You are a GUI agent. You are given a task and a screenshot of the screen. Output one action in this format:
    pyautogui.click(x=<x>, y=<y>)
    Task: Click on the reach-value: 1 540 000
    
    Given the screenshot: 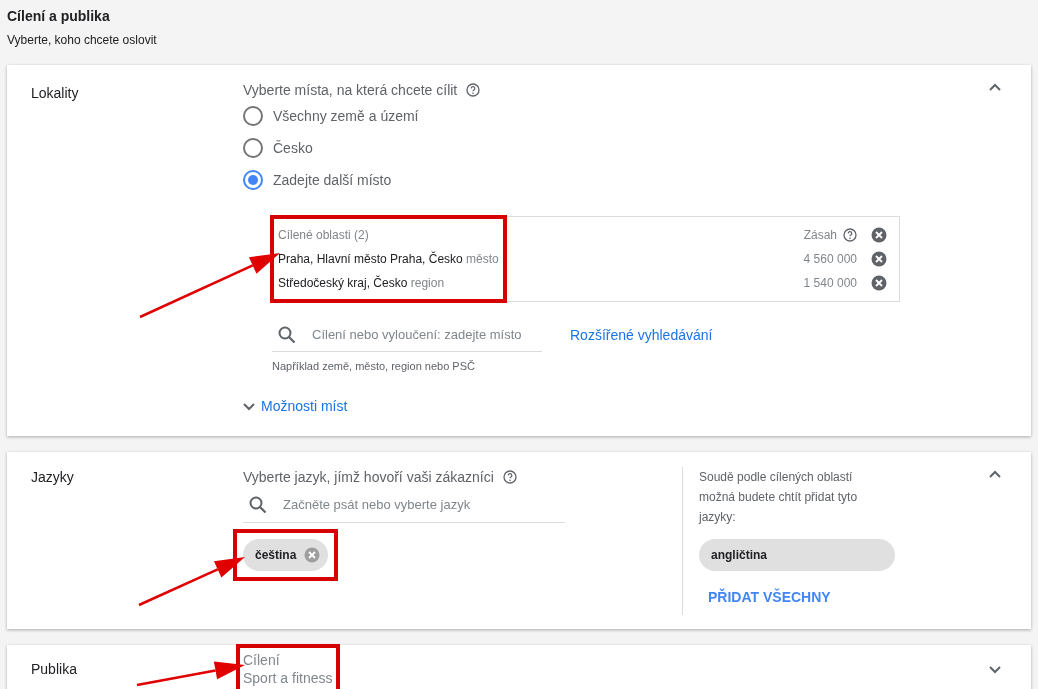 What is the action you would take?
    pyautogui.click(x=830, y=283)
    